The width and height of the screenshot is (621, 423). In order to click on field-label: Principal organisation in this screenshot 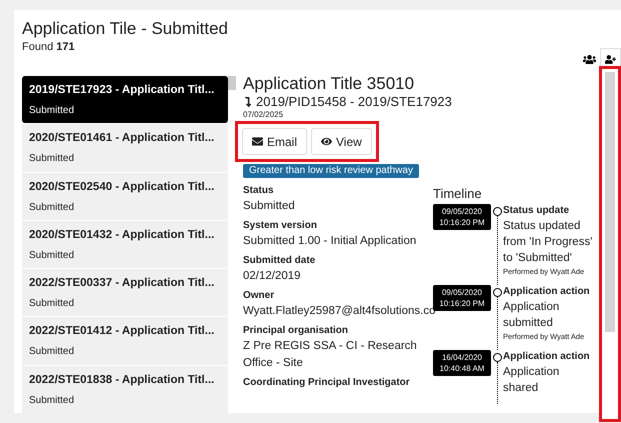, I will do `click(296, 331)`.